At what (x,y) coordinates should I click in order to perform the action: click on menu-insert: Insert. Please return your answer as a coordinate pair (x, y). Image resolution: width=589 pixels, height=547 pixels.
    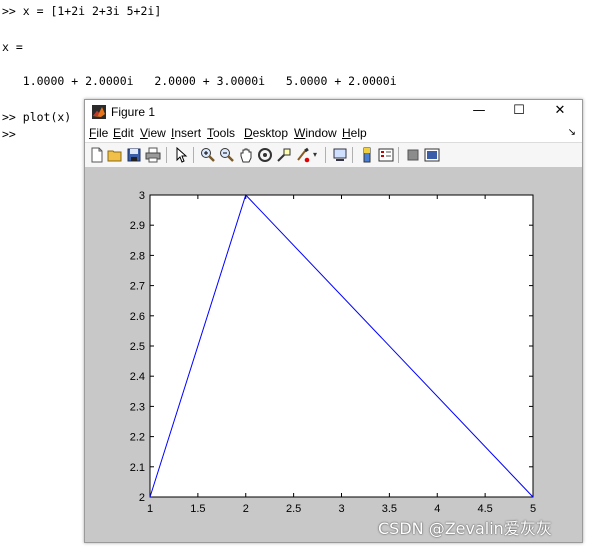
    Looking at the image, I should click on (186, 133).